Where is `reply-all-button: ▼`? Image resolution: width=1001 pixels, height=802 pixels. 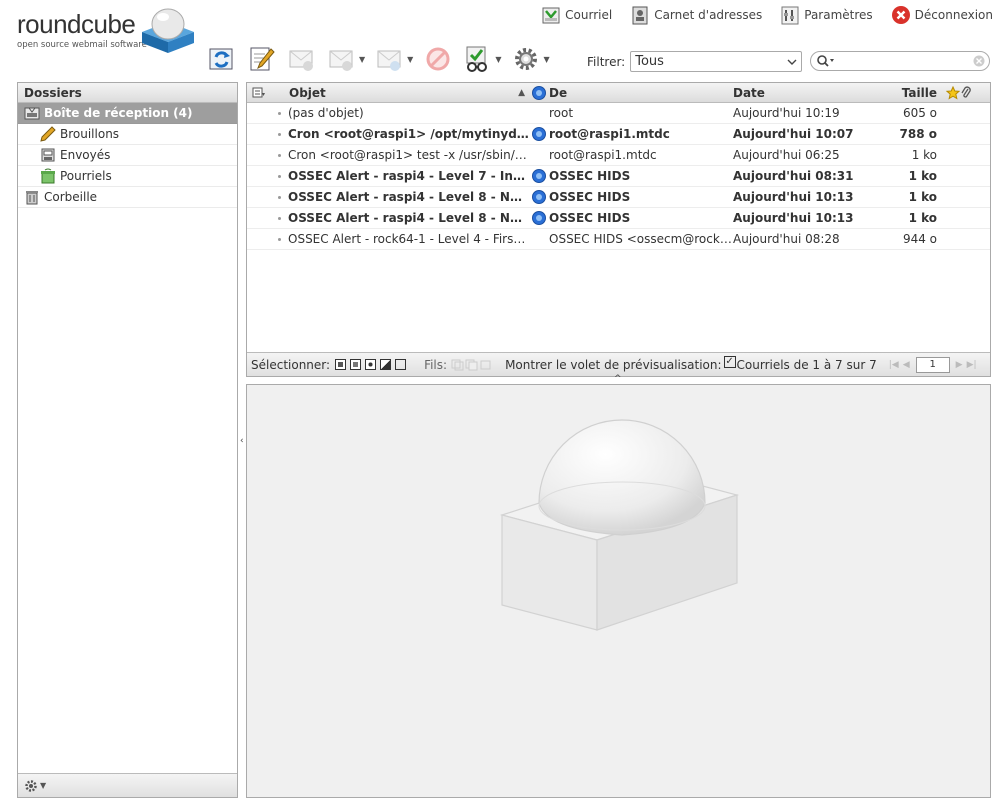
reply-all-button: ▼ is located at coordinates (346, 59).